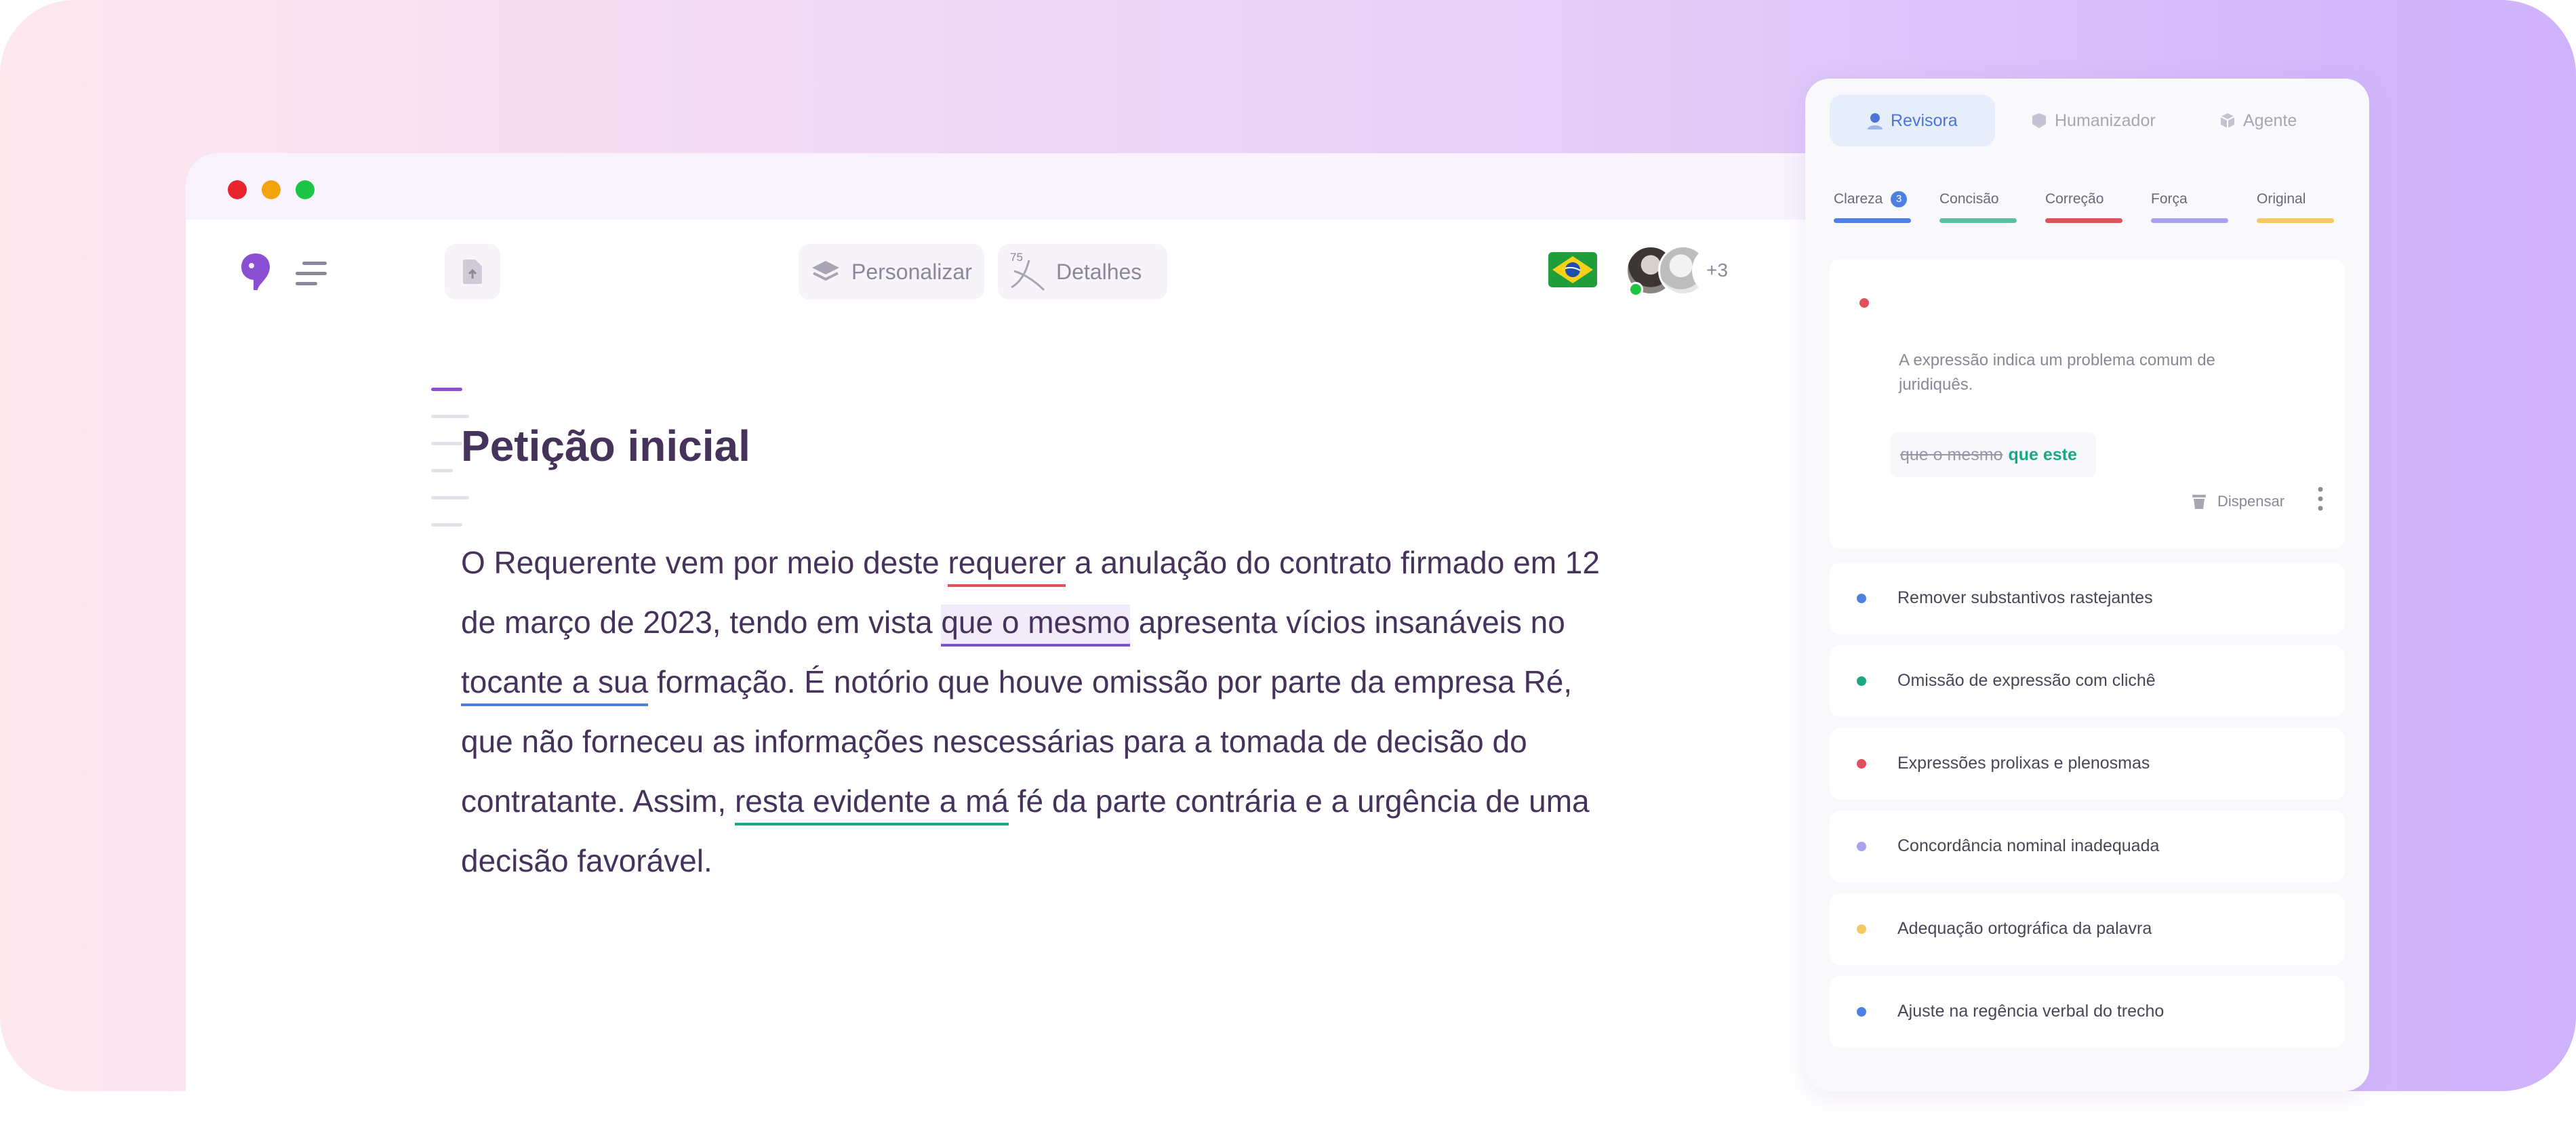 The width and height of the screenshot is (2576, 1144). Describe the element at coordinates (2026, 680) in the screenshot. I see `suggestion-label: Omissão de expressão com clichê` at that location.